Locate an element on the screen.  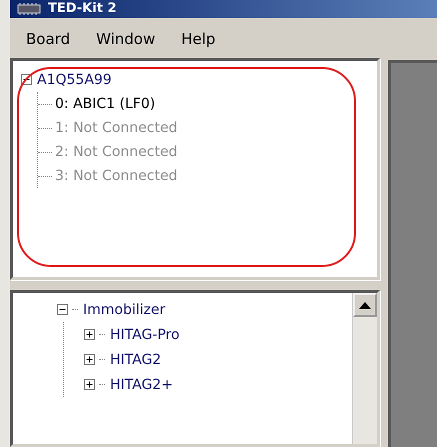
scrollbar is located at coordinates (364, 368).